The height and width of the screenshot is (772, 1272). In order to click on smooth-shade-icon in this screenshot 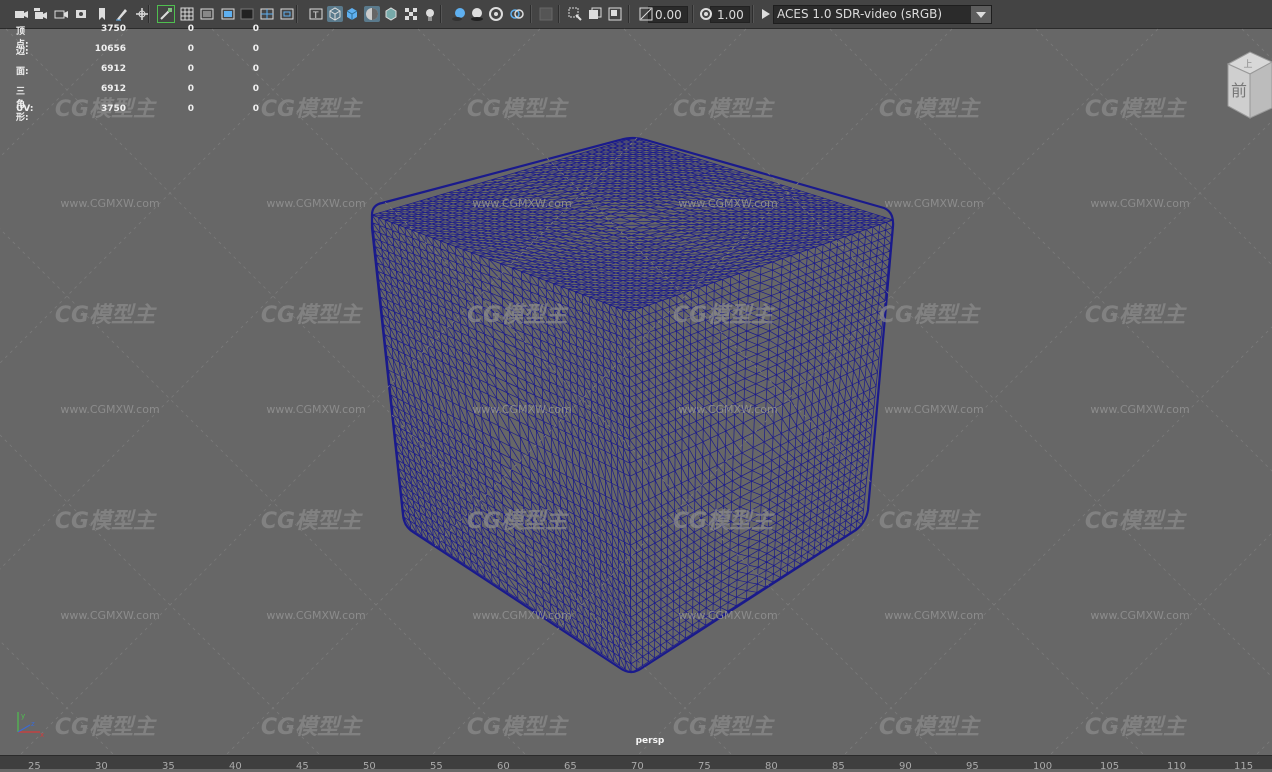, I will do `click(352, 14)`.